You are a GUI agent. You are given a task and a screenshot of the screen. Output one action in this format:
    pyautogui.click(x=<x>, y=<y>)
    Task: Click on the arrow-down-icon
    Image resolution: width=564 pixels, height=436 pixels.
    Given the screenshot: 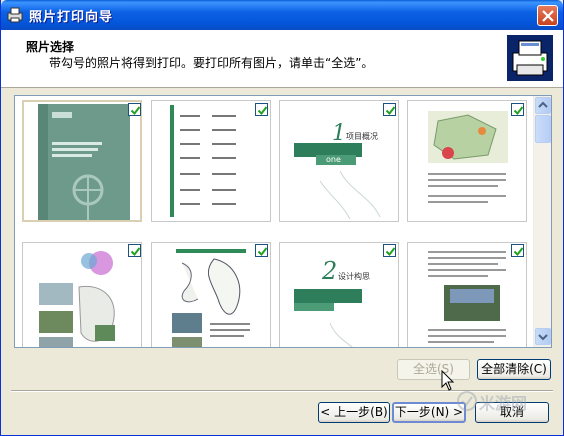 What is the action you would take?
    pyautogui.click(x=543, y=337)
    